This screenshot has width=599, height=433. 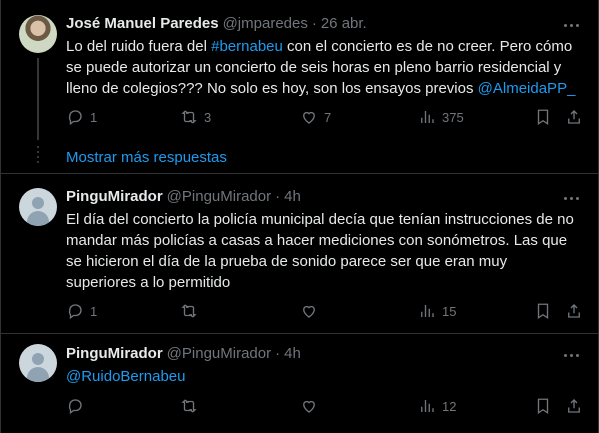 What do you see at coordinates (323, 376) in the screenshot?
I see `tweet-text: @RuidoBernabeu` at bounding box center [323, 376].